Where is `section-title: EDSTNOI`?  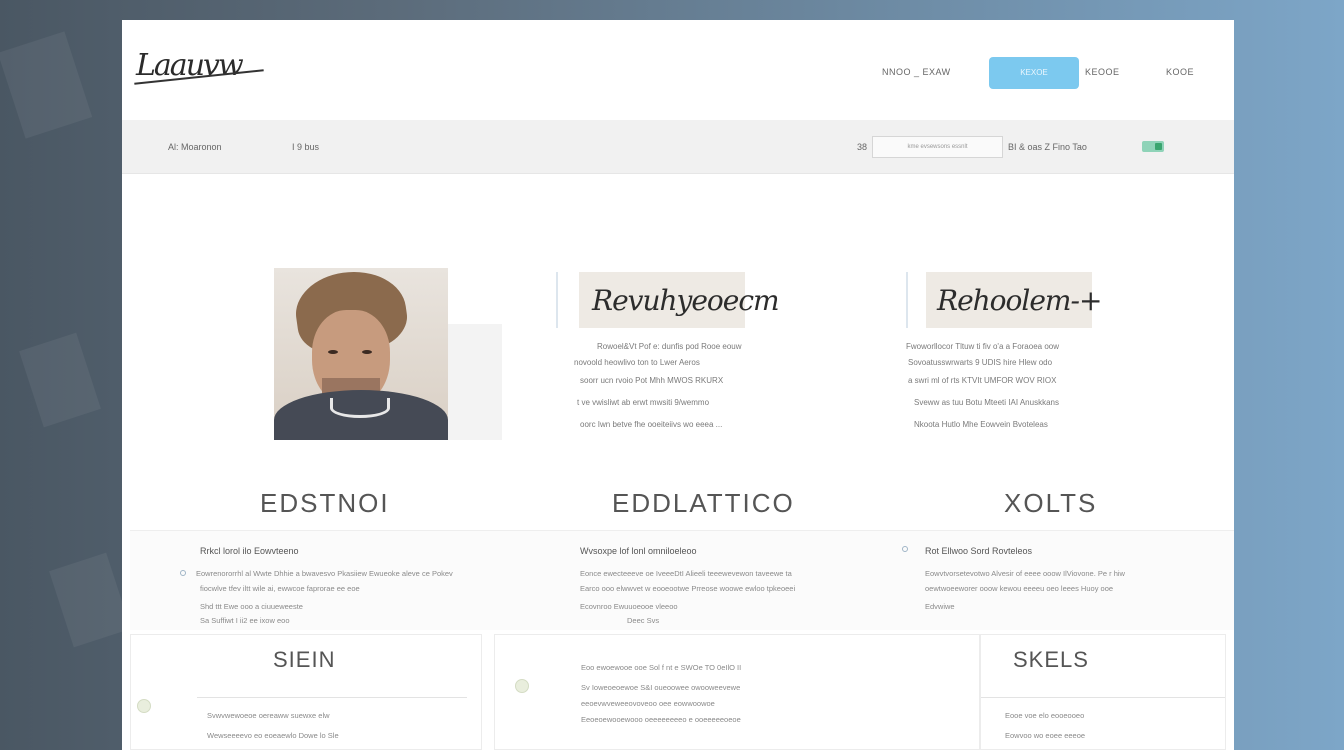
section-title: EDSTNOI is located at coordinates (325, 503).